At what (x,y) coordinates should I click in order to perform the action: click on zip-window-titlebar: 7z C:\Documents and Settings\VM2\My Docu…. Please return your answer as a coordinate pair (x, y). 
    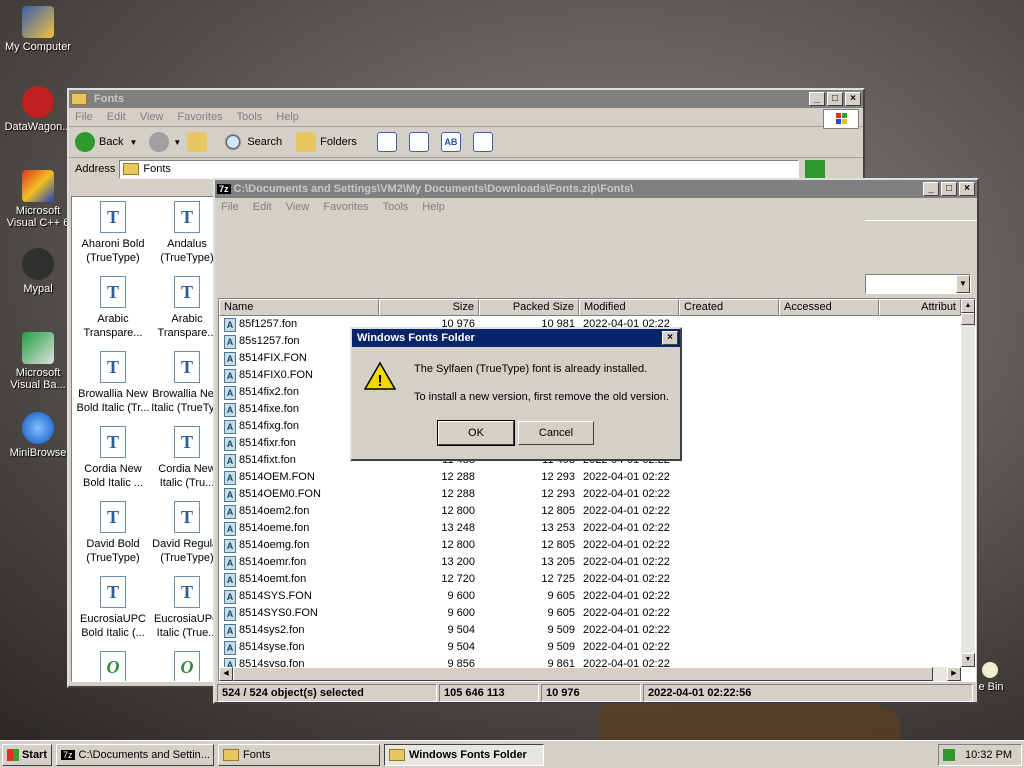
    Looking at the image, I should click on (596, 189).